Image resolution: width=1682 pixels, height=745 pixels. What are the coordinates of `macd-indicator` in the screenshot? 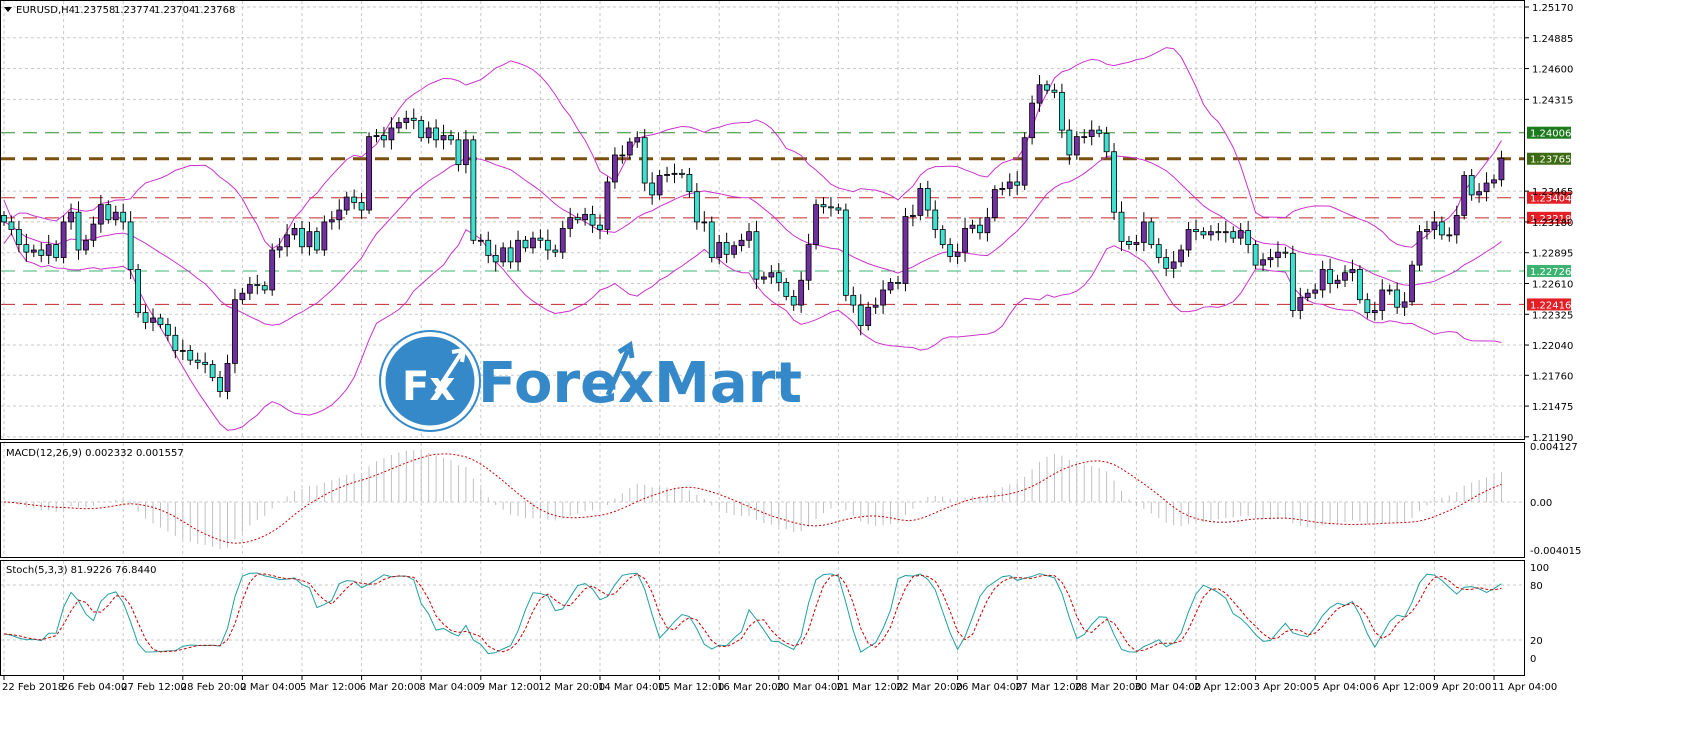 It's located at (752, 500).